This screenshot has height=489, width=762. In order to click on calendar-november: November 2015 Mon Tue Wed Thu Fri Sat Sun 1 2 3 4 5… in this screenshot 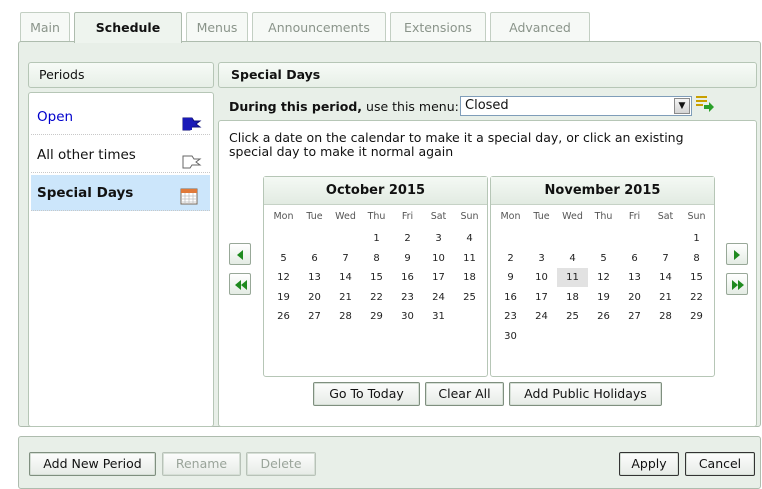, I will do `click(602, 276)`.